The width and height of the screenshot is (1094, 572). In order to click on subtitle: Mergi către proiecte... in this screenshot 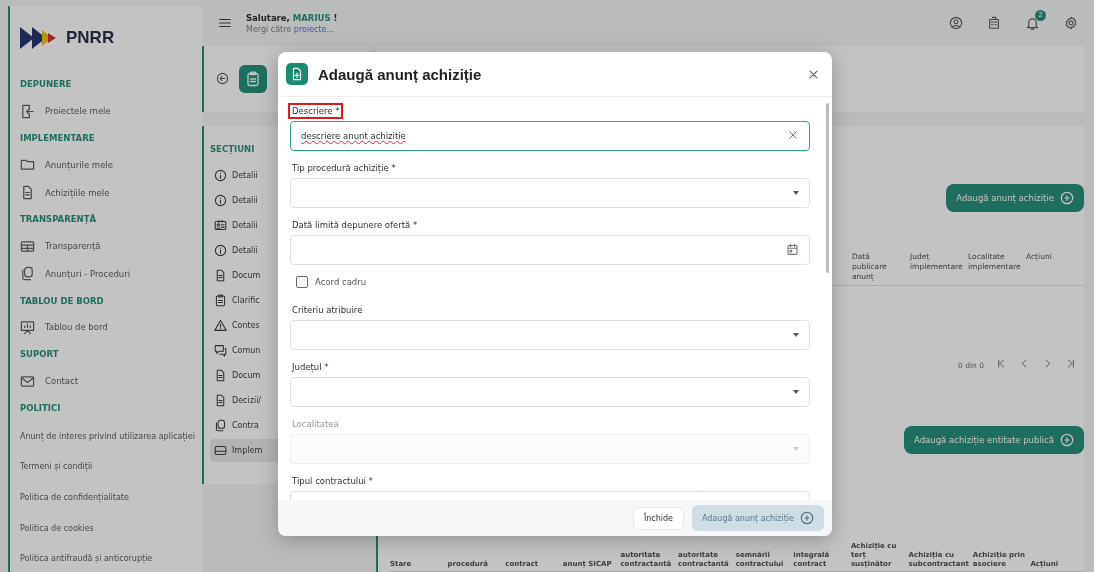, I will do `click(291, 29)`.